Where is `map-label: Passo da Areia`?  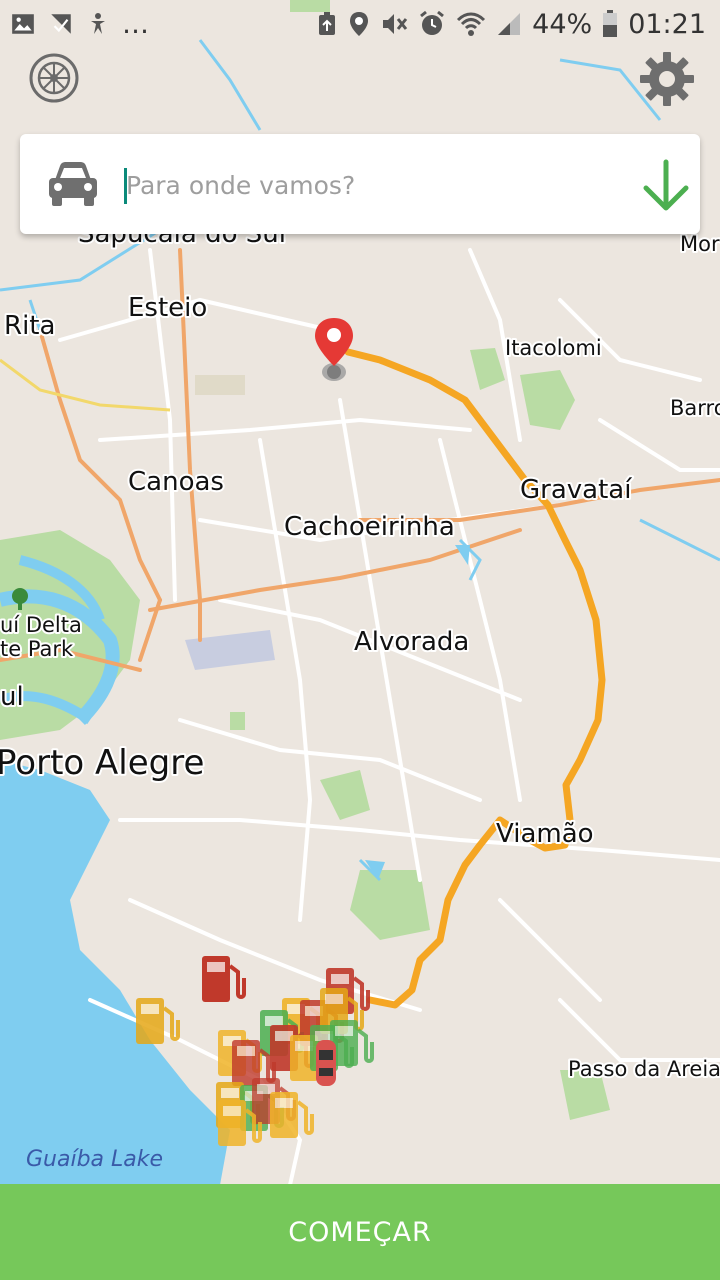 map-label: Passo da Areia is located at coordinates (644, 1069).